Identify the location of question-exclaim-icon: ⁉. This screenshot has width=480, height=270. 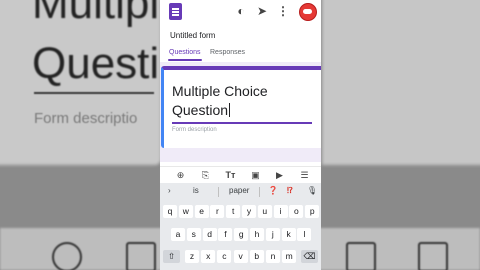
(290, 190).